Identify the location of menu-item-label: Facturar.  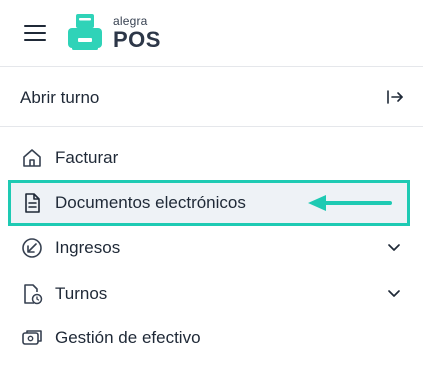
(87, 157).